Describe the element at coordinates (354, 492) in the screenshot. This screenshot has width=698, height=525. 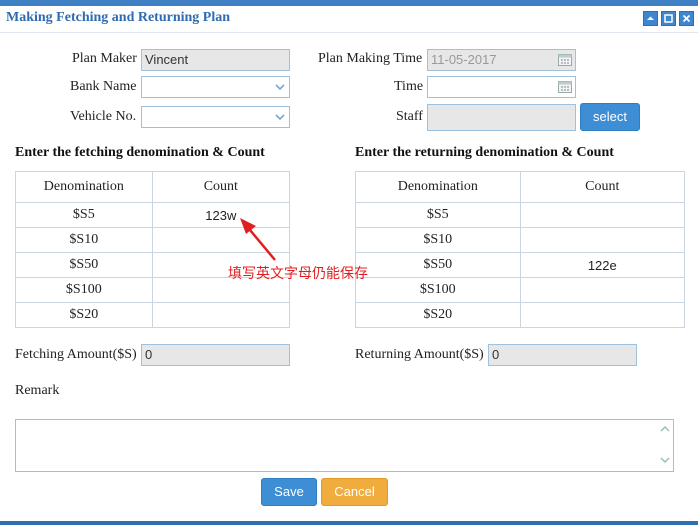
I see `cancel-button: Cancel` at that location.